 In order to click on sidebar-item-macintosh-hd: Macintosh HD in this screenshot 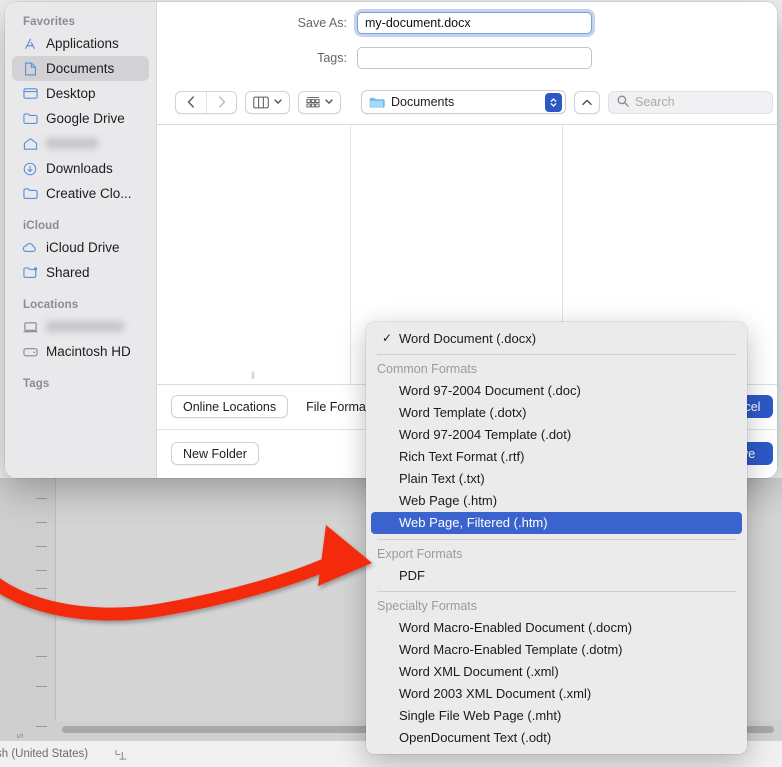, I will do `click(80, 351)`.